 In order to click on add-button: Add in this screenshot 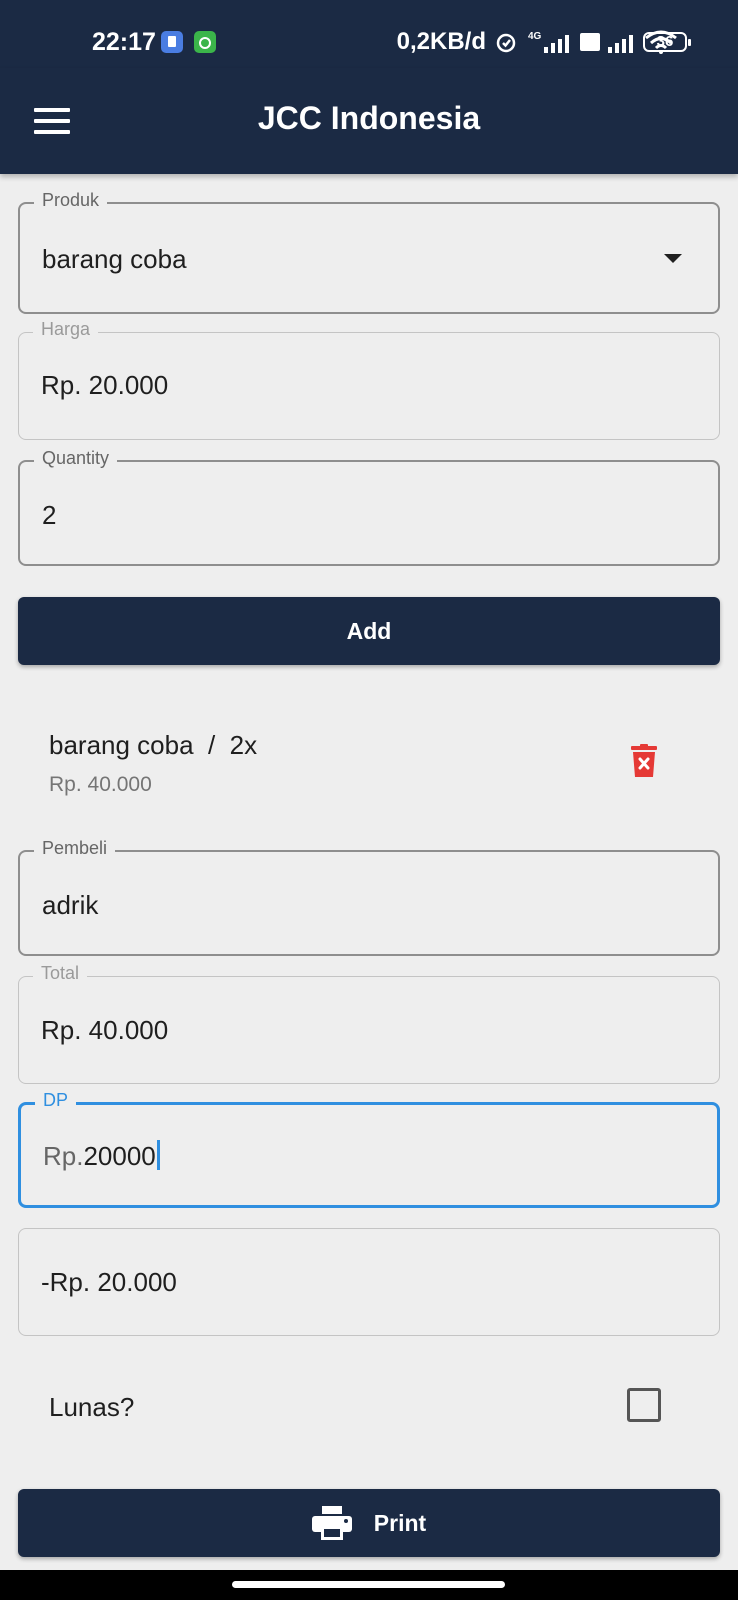, I will do `click(369, 631)`.